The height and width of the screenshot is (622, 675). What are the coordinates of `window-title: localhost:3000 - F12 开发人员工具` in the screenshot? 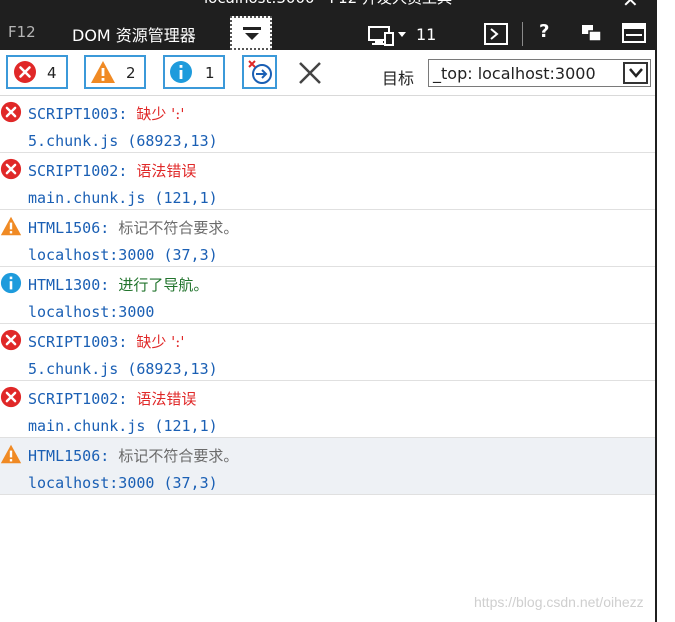 It's located at (328, 4).